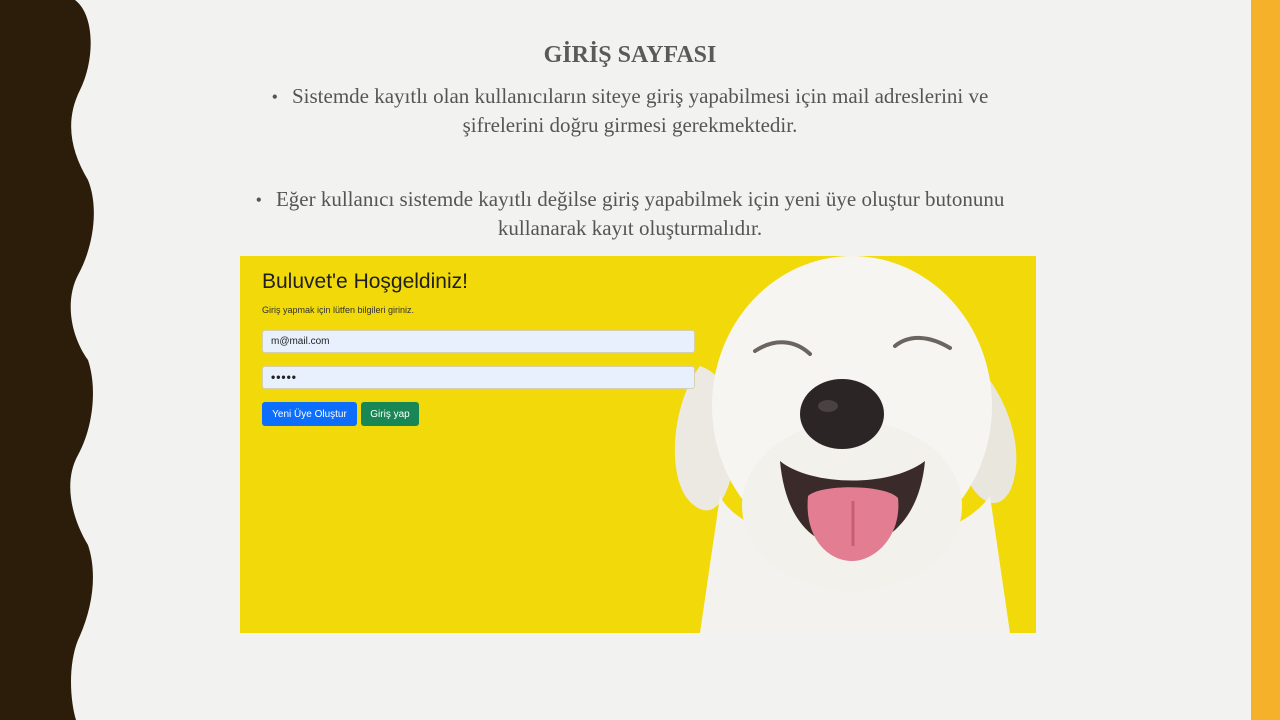 The height and width of the screenshot is (720, 1280). I want to click on welcome-heading: Buluvet'e Hoşgeldiniz!, so click(365, 281).